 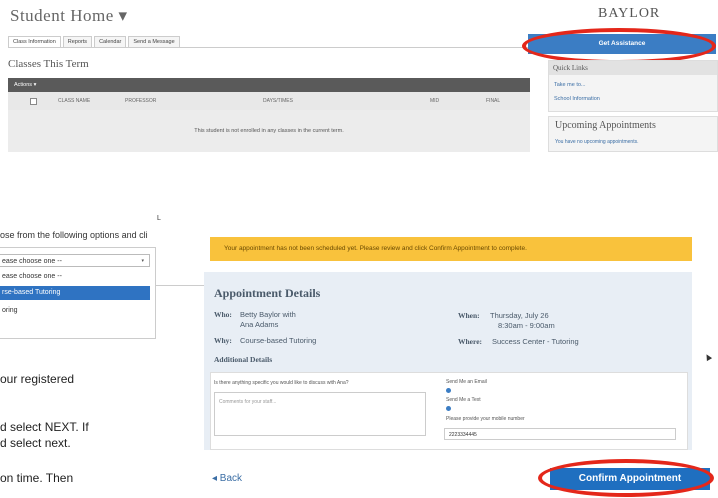 What do you see at coordinates (470, 341) in the screenshot?
I see `where-label: Where:` at bounding box center [470, 341].